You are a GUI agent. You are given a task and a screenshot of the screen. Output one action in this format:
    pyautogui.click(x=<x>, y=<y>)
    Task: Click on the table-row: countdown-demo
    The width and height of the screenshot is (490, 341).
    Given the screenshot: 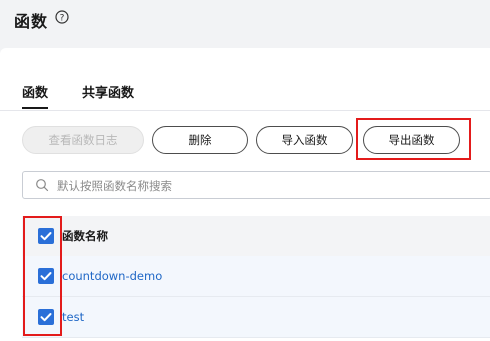 What is the action you would take?
    pyautogui.click(x=256, y=276)
    